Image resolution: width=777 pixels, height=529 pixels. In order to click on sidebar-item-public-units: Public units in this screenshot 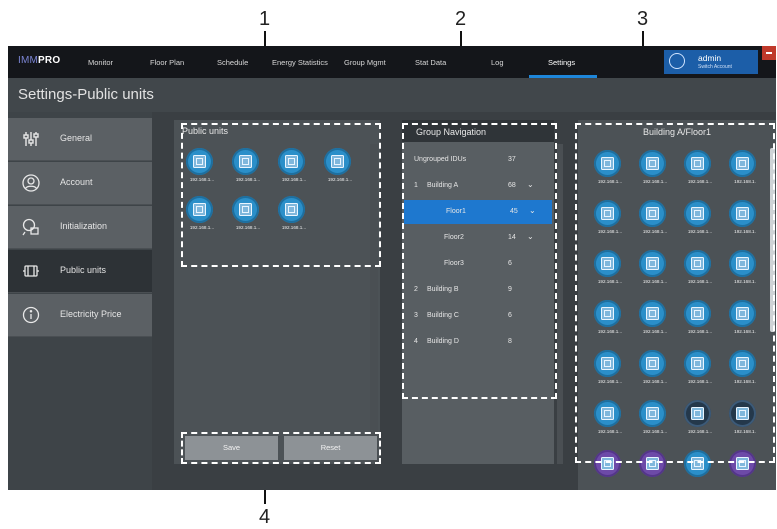, I will do `click(80, 271)`.